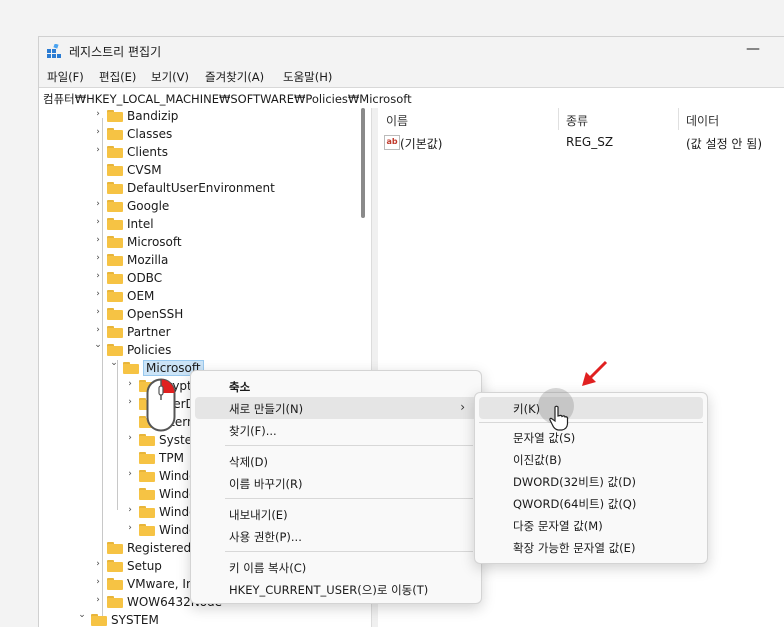  I want to click on tree-item: › OpenSSH, so click(189, 315).